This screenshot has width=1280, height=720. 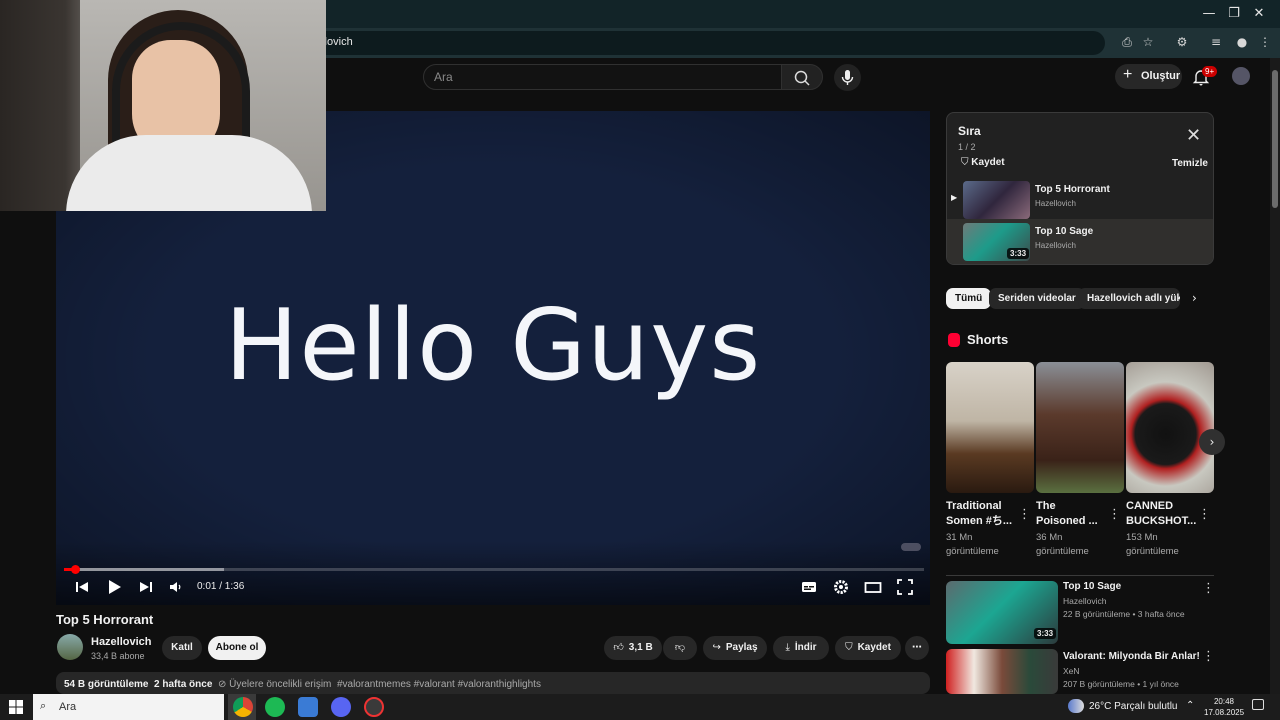 What do you see at coordinates (847, 77) in the screenshot?
I see `voice-search-button` at bounding box center [847, 77].